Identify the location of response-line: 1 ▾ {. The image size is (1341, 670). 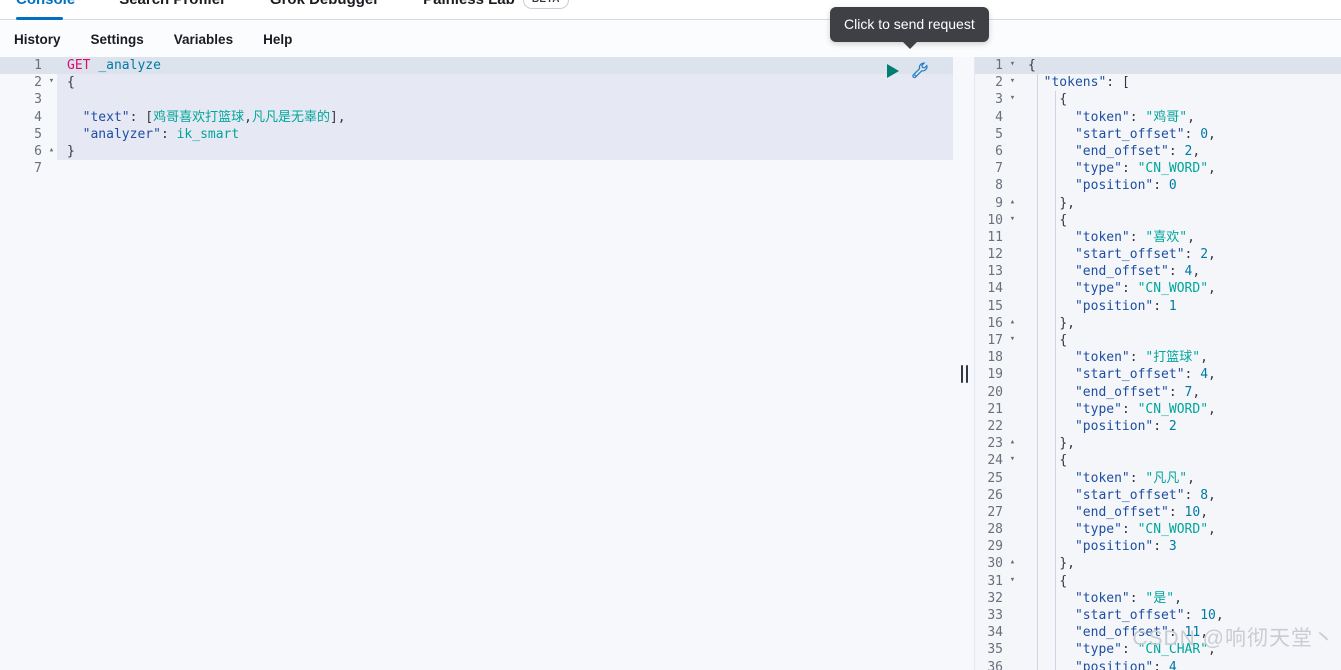
(1158, 66).